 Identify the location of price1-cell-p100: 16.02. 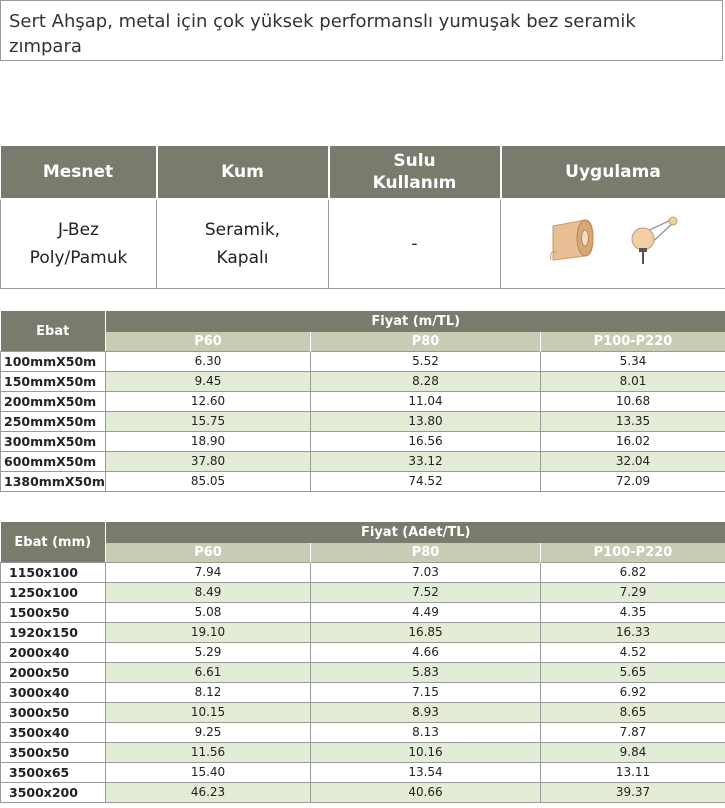
(632, 441).